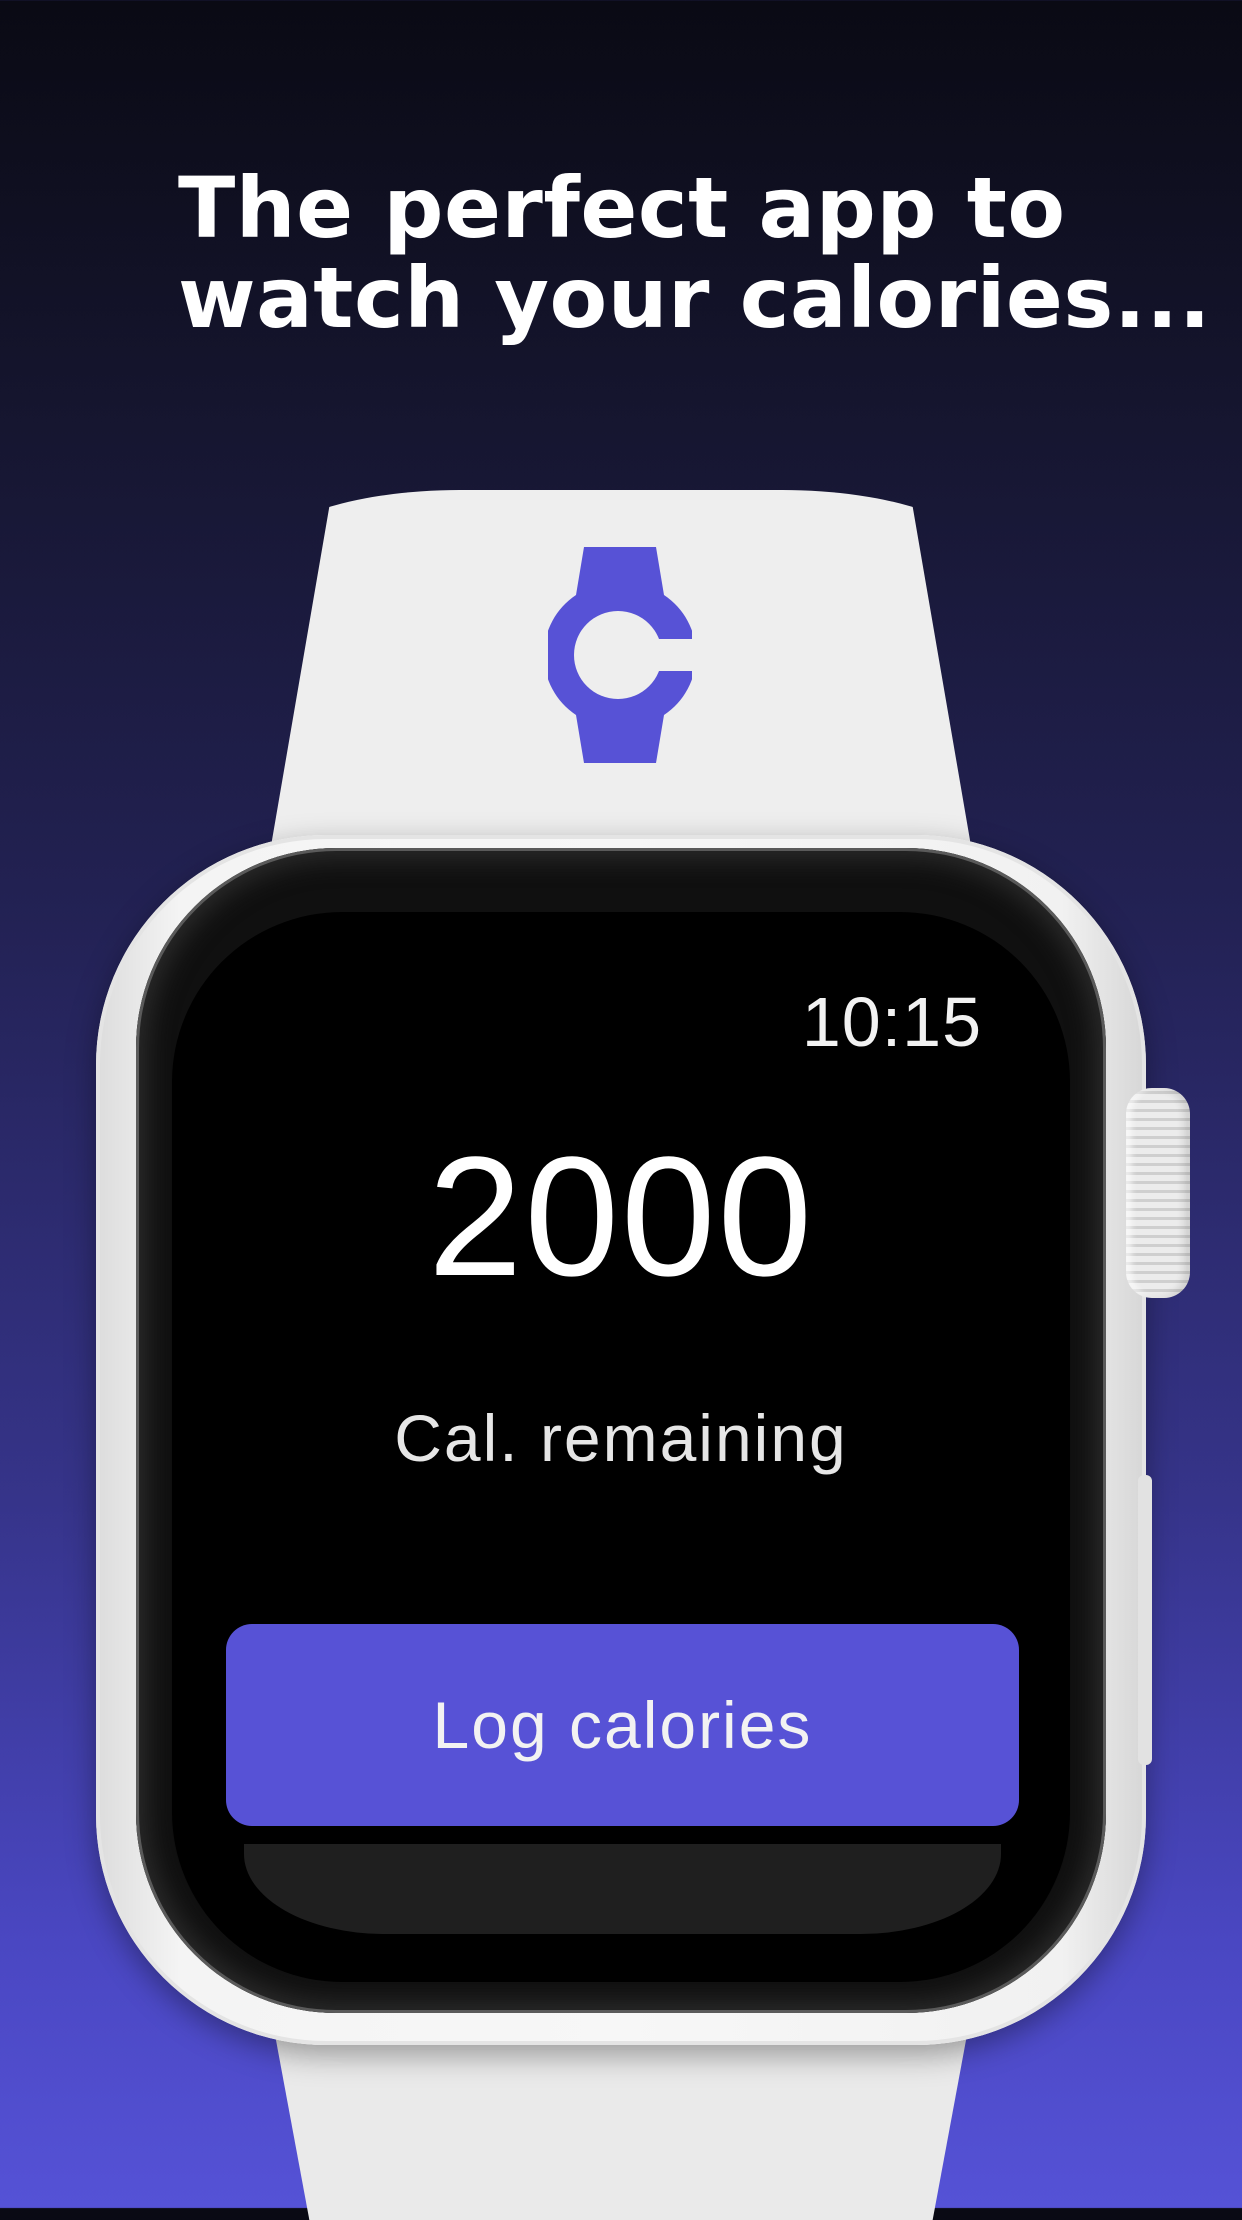 The height and width of the screenshot is (2220, 1242). I want to click on next-list-item-peek, so click(622, 1889).